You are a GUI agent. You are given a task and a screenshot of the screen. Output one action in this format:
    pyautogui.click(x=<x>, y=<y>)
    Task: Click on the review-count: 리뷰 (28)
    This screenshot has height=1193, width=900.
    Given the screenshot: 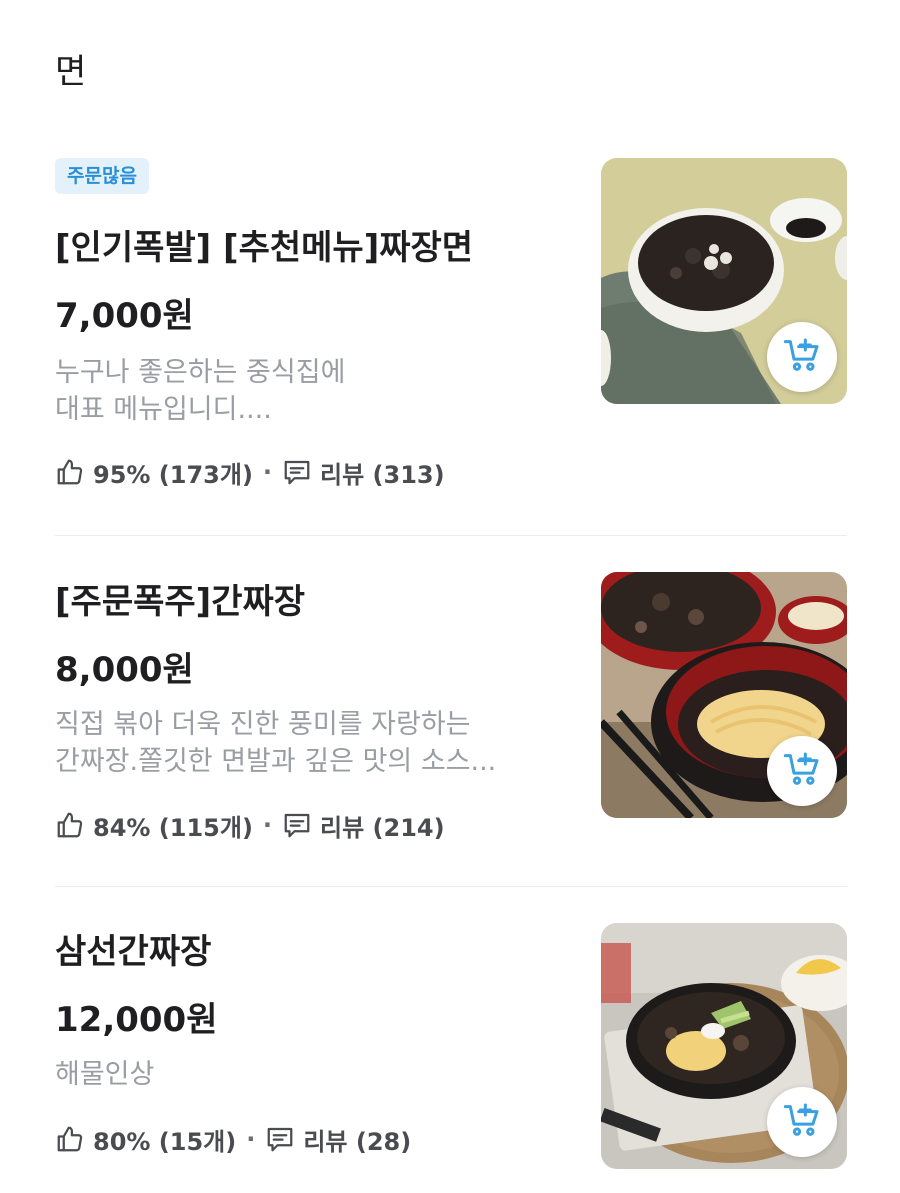 What is the action you would take?
    pyautogui.click(x=357, y=1139)
    